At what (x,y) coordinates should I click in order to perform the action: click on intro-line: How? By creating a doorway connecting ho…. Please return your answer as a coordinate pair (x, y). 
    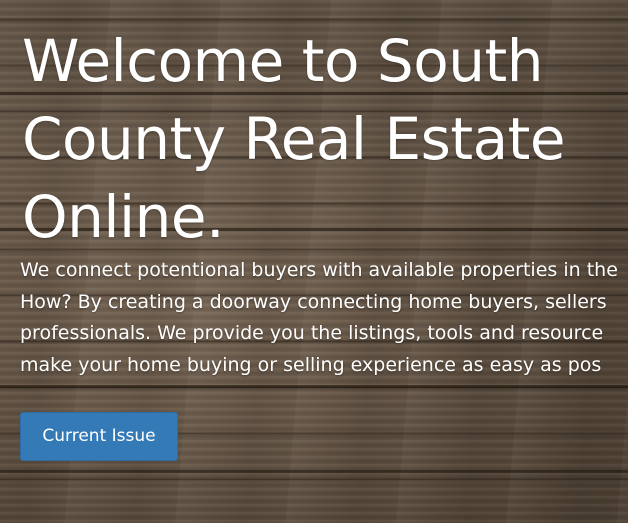
    Looking at the image, I should click on (313, 301).